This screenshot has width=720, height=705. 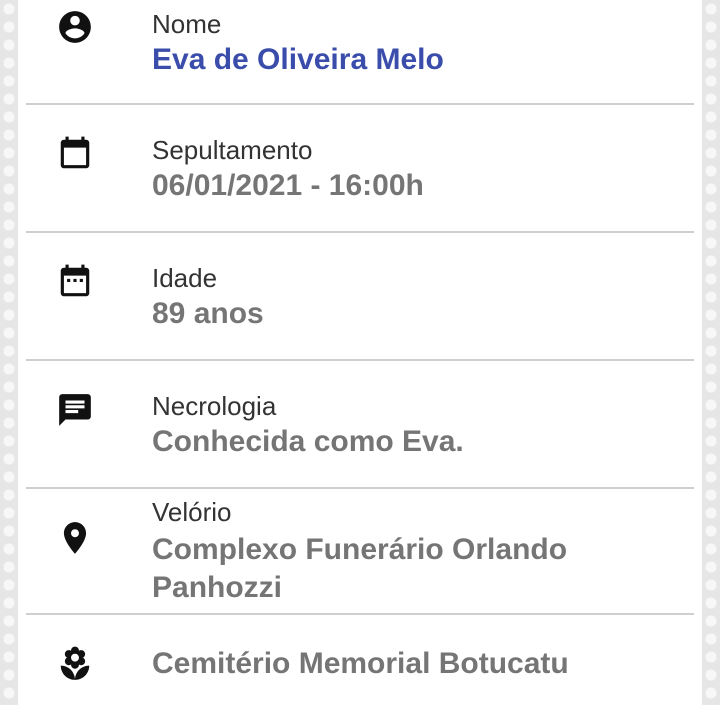 What do you see at coordinates (360, 663) in the screenshot?
I see `cemiterio-value: Cemitério Memorial Botucatu` at bounding box center [360, 663].